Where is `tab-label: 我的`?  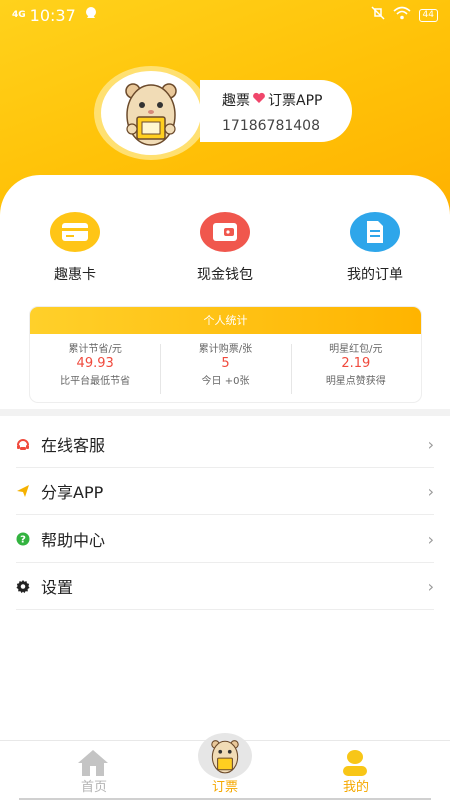
tab-label: 我的 is located at coordinates (355, 787).